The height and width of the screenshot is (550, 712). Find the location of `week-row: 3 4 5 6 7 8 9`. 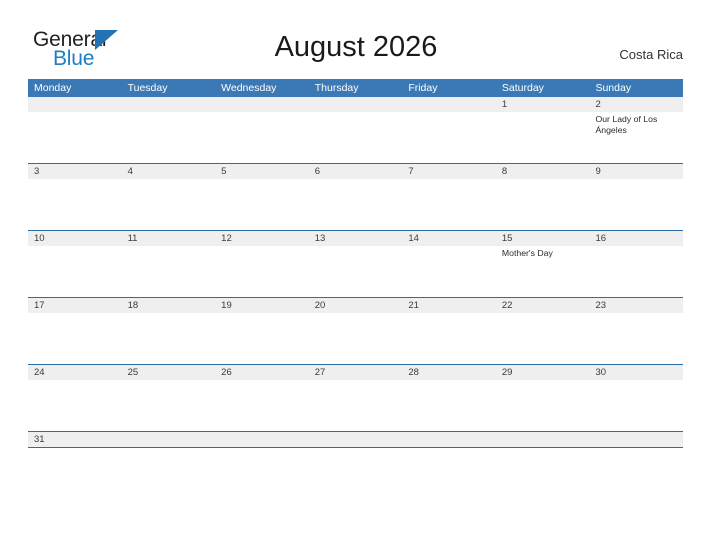

week-row: 3 4 5 6 7 8 9 is located at coordinates (355, 197).